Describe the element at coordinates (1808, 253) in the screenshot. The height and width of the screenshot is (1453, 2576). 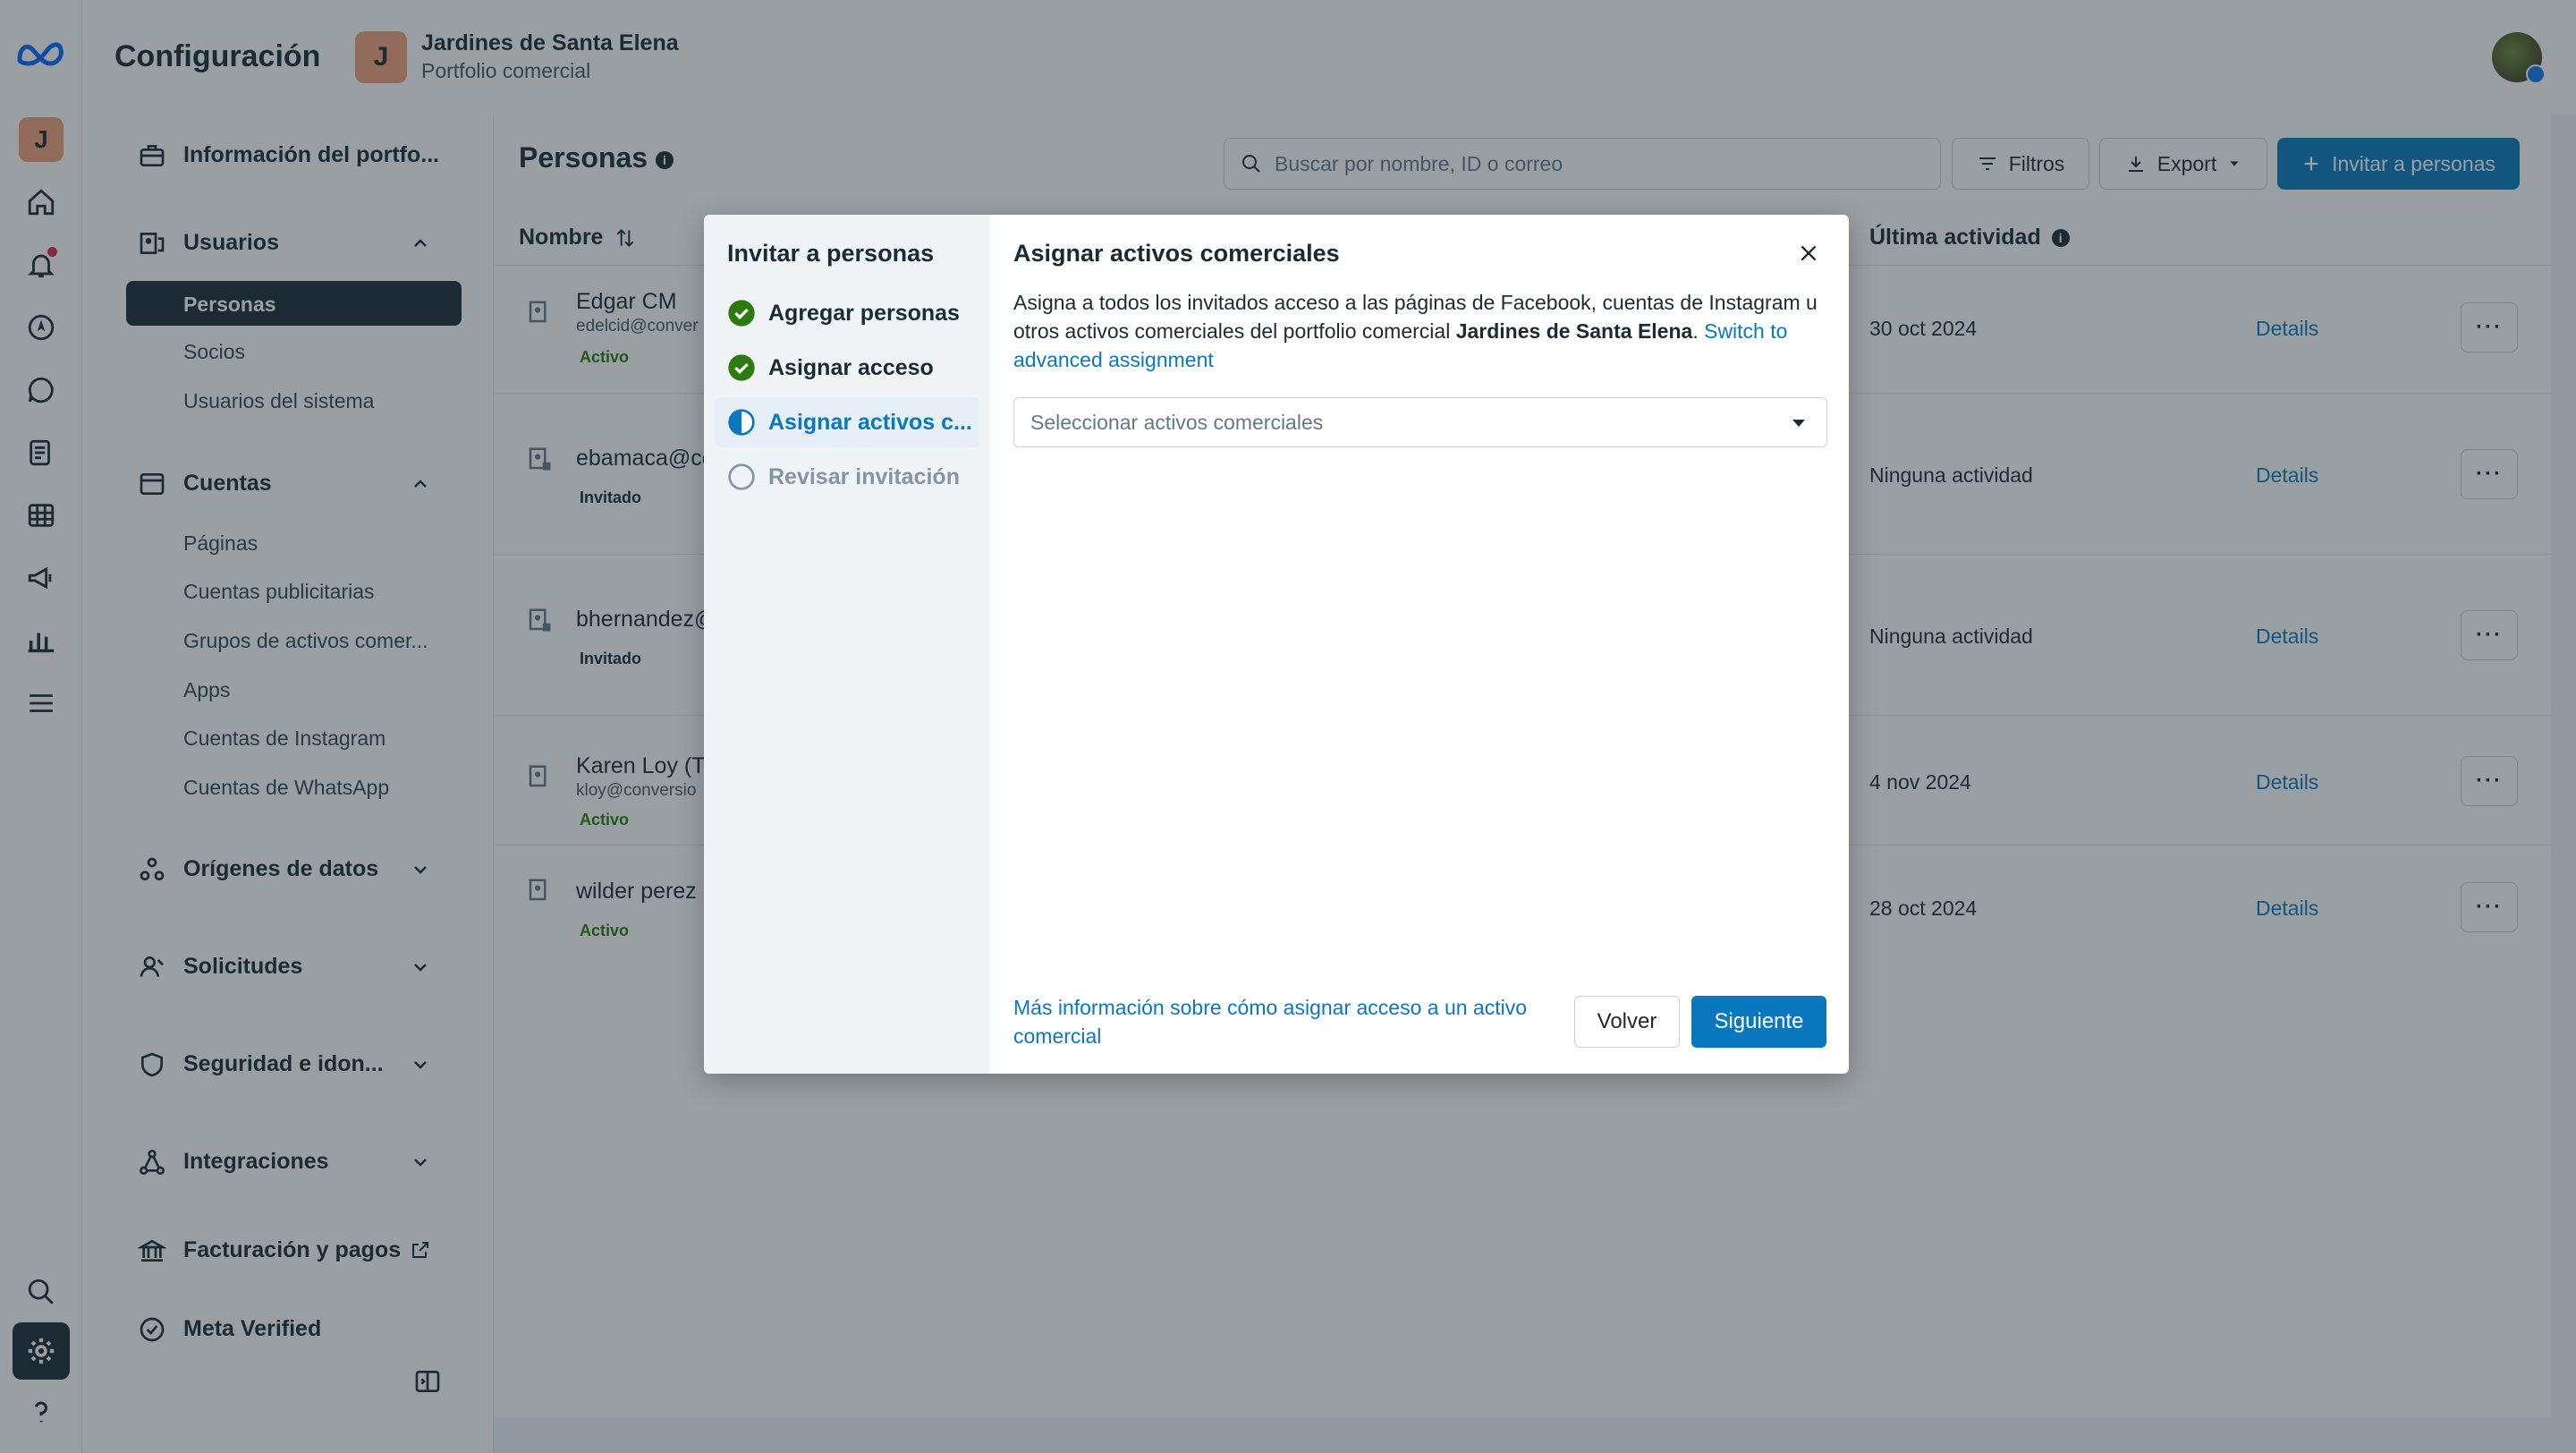
I see `close-icon` at that location.